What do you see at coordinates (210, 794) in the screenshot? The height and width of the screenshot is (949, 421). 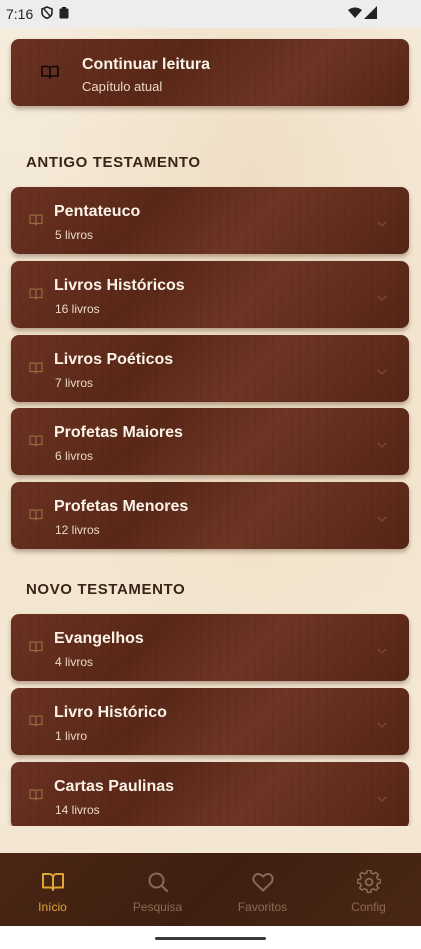 I see `book-group-card: Cartas Paulinas 14 livros` at bounding box center [210, 794].